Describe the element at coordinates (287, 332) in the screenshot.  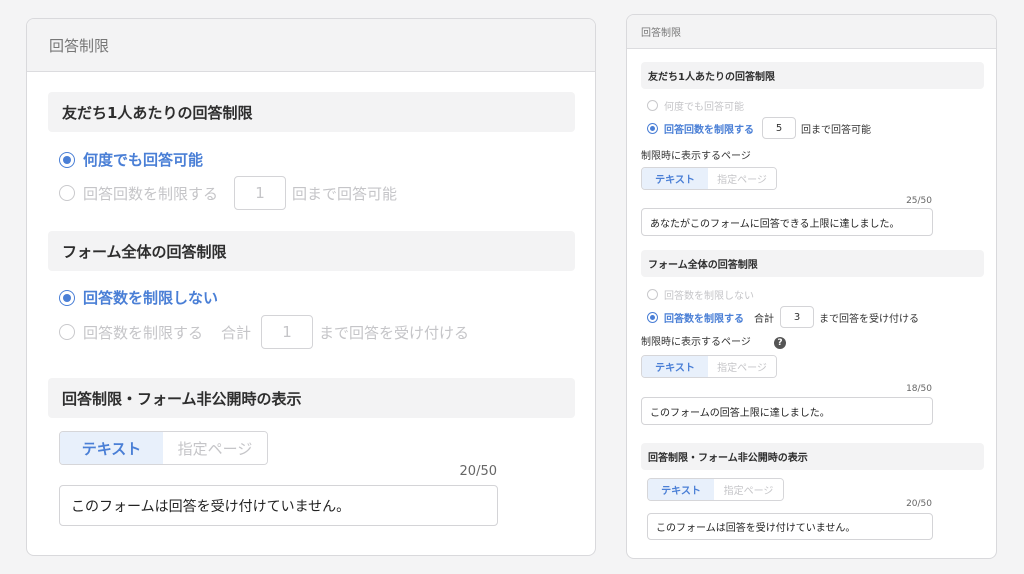
I see `total-limit-input: 1` at that location.